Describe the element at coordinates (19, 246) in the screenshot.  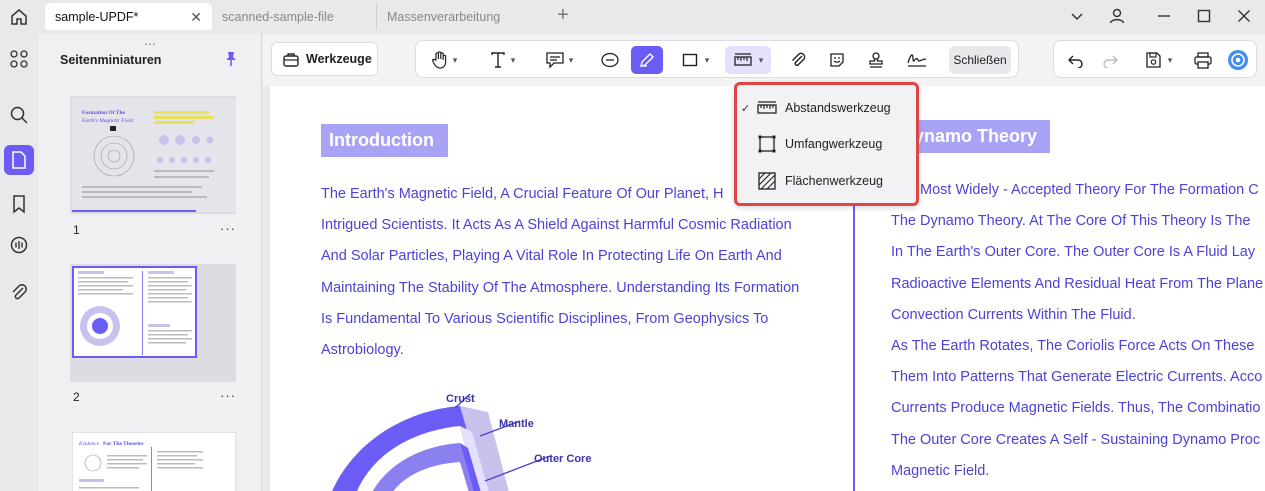
I see `comment-icon` at that location.